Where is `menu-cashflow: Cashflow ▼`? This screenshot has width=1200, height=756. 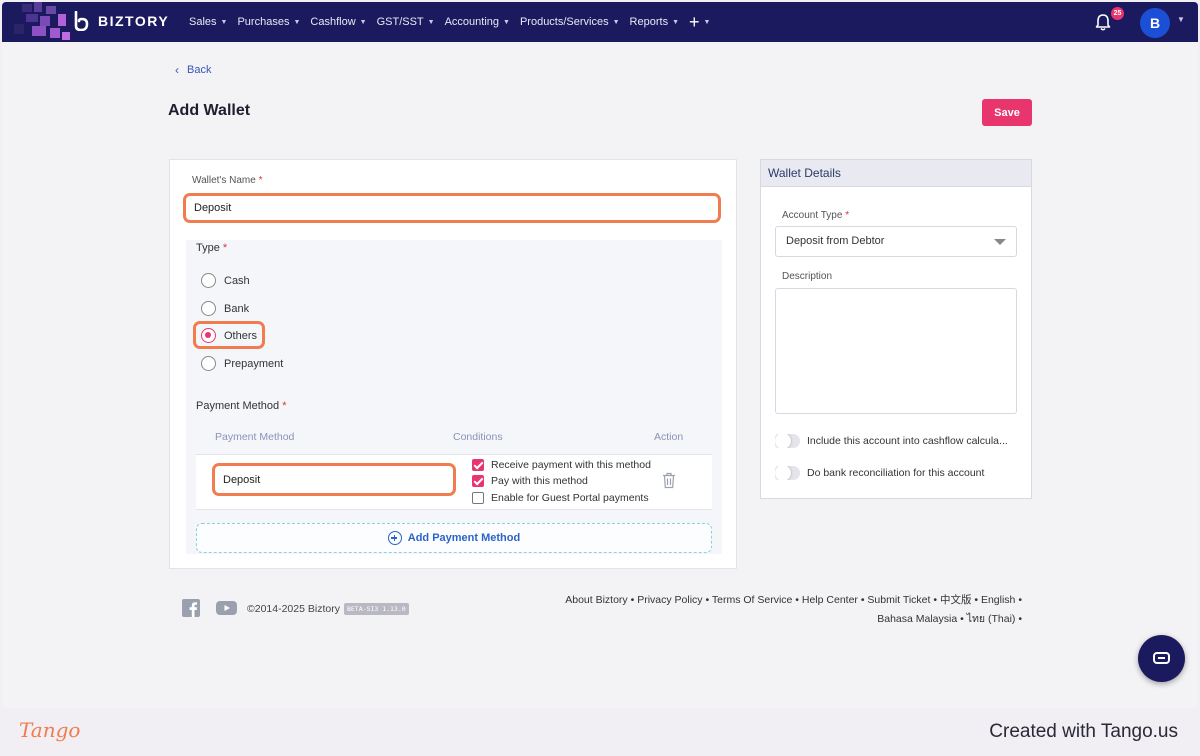 menu-cashflow: Cashflow ▼ is located at coordinates (338, 22).